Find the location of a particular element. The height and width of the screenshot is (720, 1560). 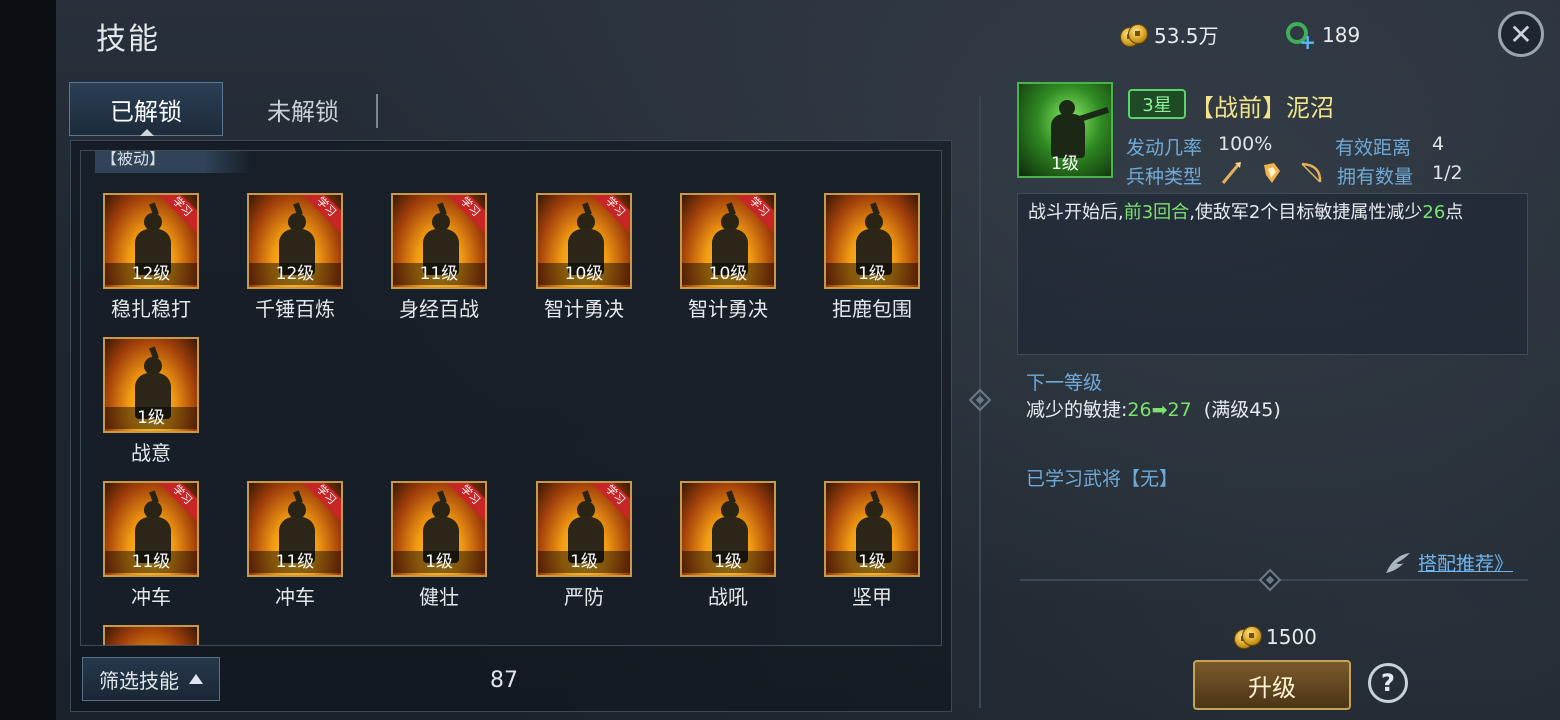

skill-title: 【战前】泥沼 is located at coordinates (1262, 108).